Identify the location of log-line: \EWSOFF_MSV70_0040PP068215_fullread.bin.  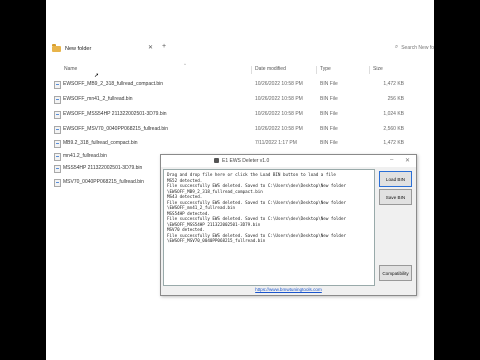
(216, 240).